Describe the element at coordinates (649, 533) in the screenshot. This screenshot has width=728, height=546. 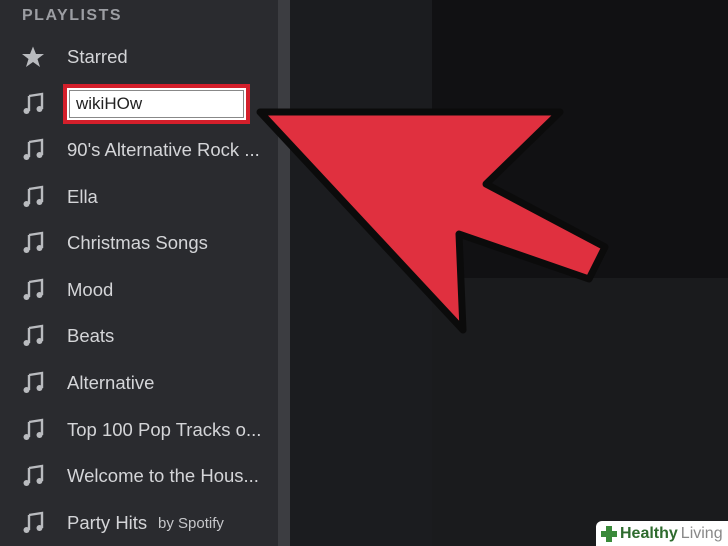
I see `watermark-word: Healthy` at that location.